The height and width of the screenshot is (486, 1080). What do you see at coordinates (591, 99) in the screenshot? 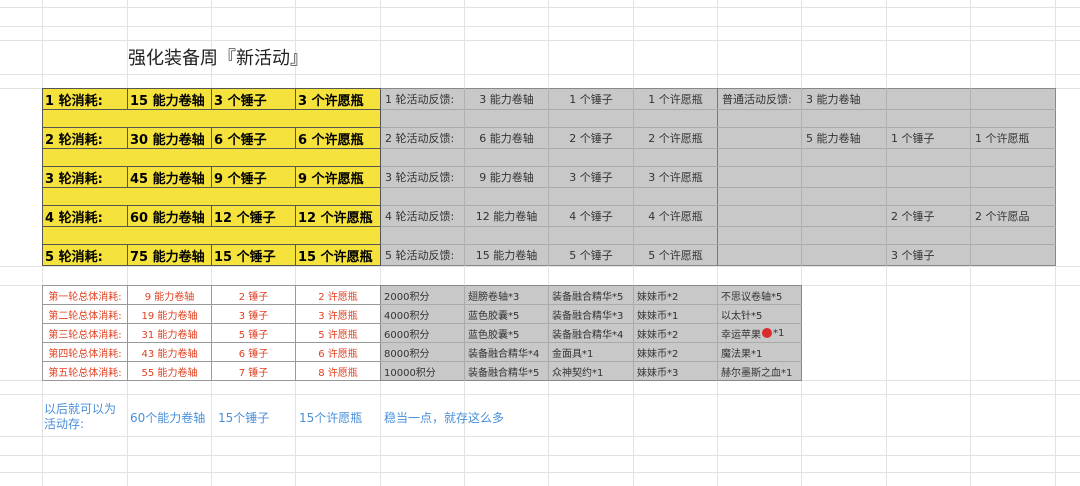
I see `feedback-hammer-r1: 1 个锤子` at bounding box center [591, 99].